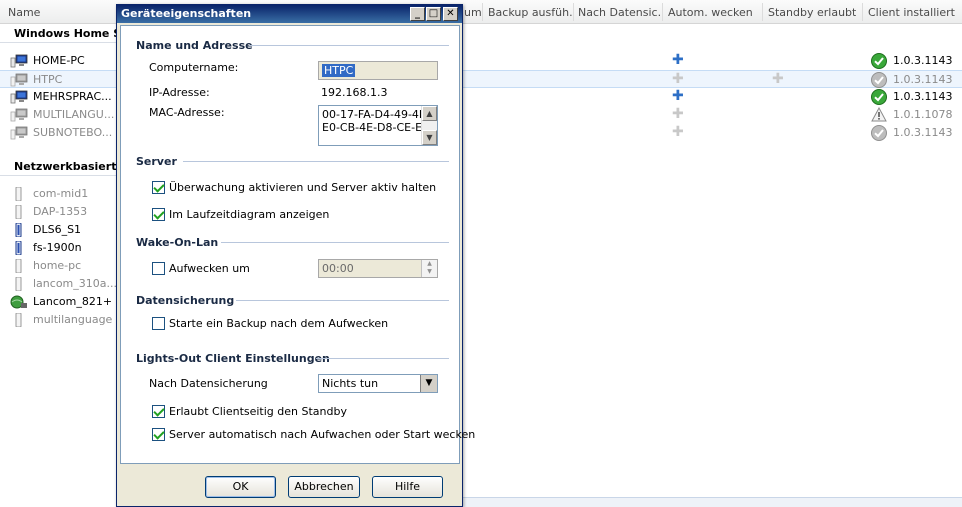 Image resolution: width=962 pixels, height=507 pixels. I want to click on ip-label: IP-Adresse:, so click(179, 92).